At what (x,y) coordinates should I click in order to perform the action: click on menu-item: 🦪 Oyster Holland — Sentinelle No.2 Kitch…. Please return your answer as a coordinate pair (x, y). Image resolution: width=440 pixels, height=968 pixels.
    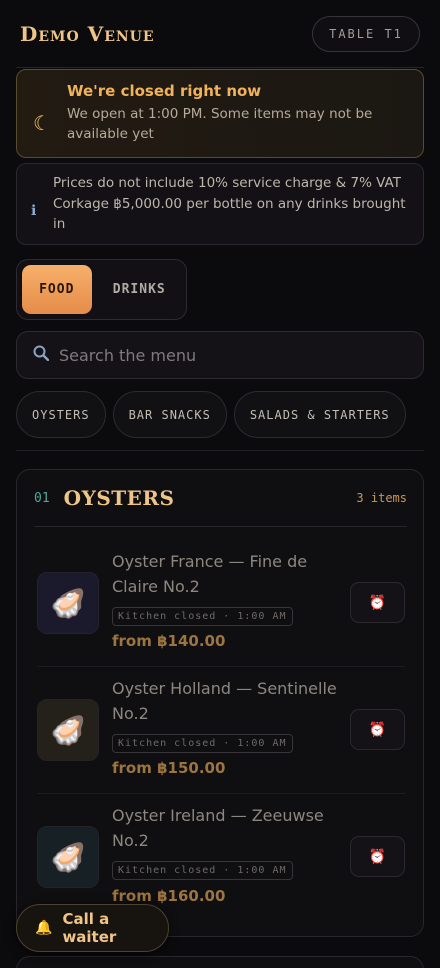
    Looking at the image, I should click on (221, 739).